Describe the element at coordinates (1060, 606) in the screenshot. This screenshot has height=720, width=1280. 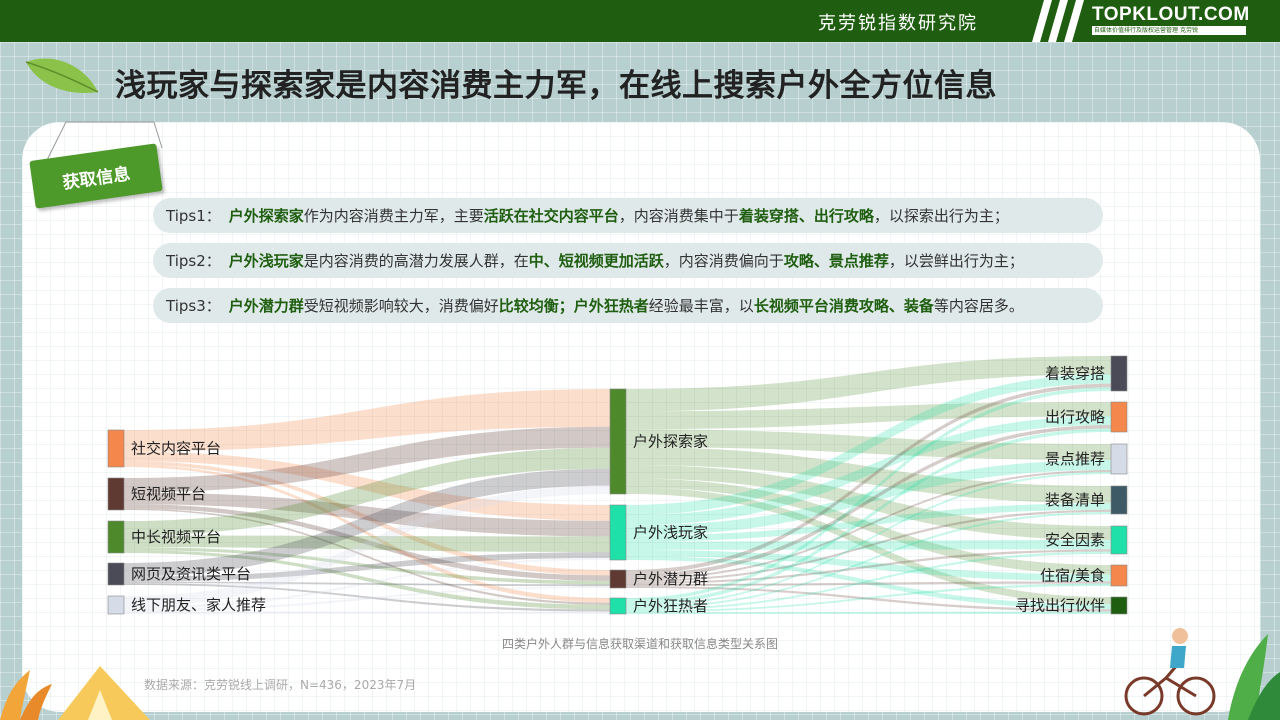
I see `content-type-node-label: 寻找出行伙伴` at that location.